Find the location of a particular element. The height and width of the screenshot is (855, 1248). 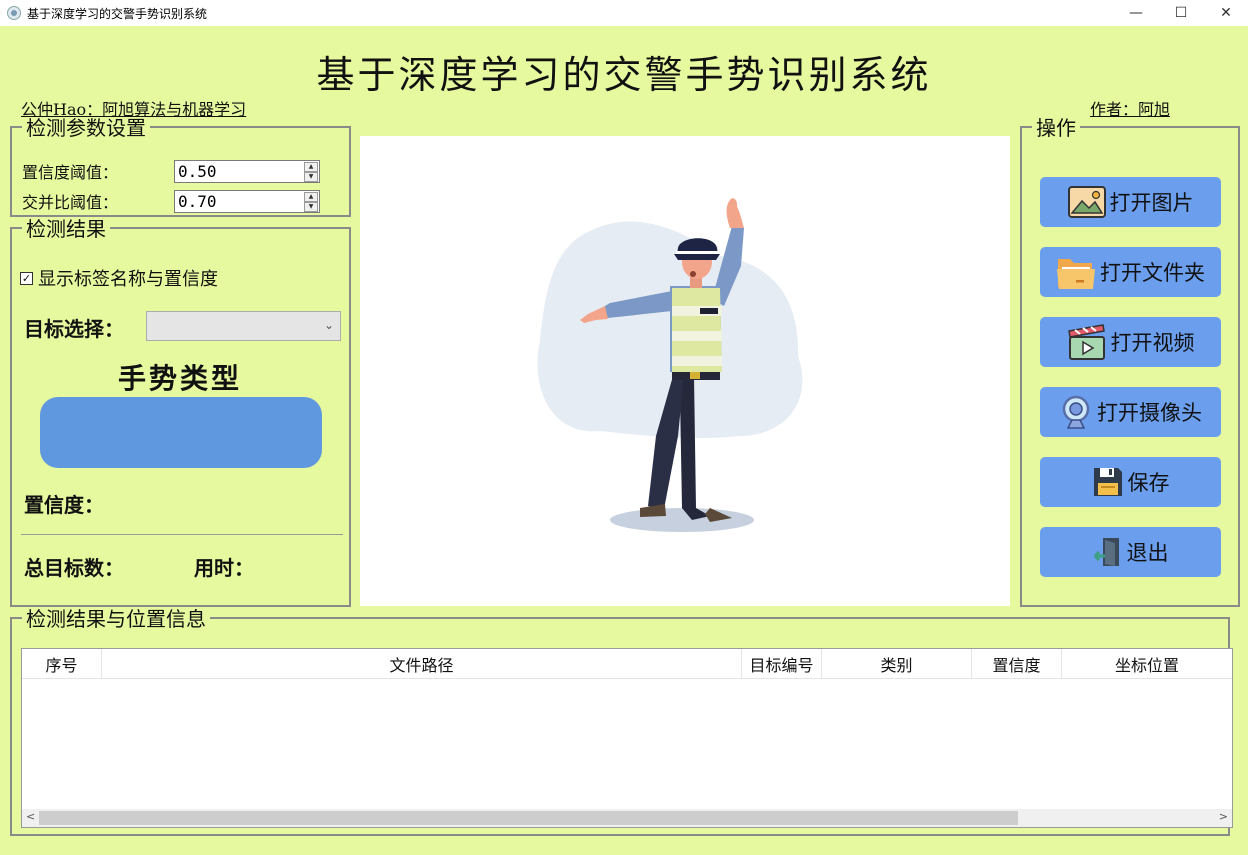

open-video-button: 打开视频 is located at coordinates (1130, 342).